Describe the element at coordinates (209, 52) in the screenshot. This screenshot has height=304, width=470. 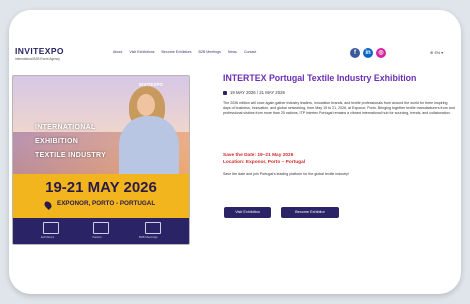
I see `nav-item-b2b-meetings: B2B Meetings` at that location.